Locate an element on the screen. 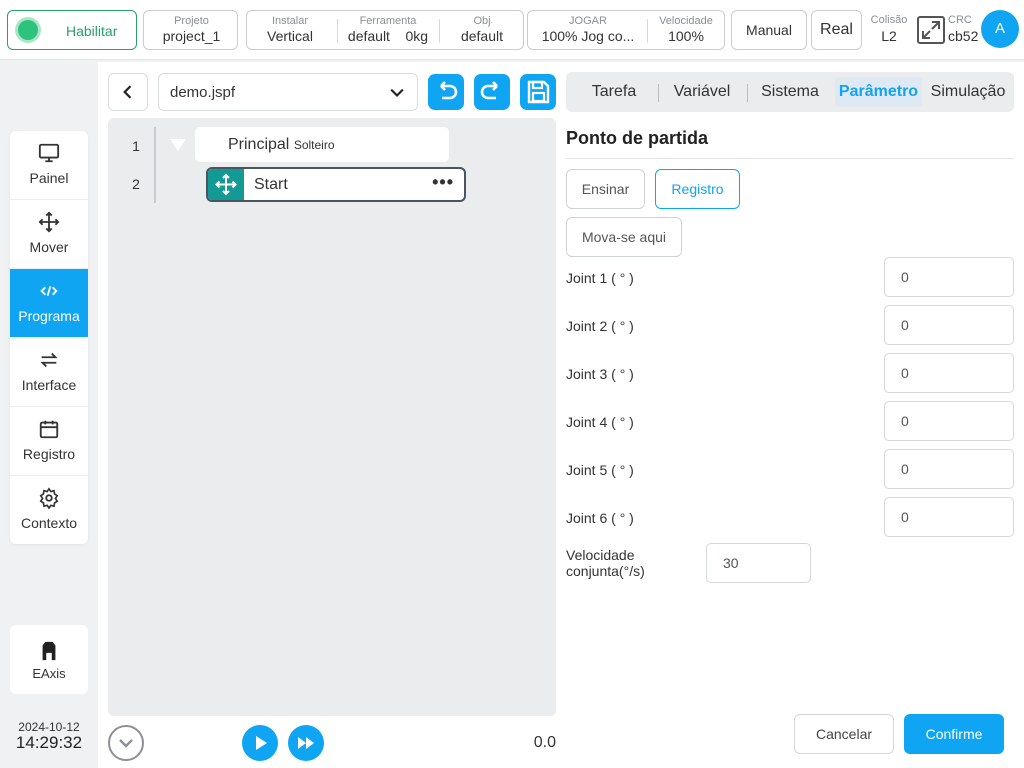  sidebar-item-registro: Registro is located at coordinates (49, 441).